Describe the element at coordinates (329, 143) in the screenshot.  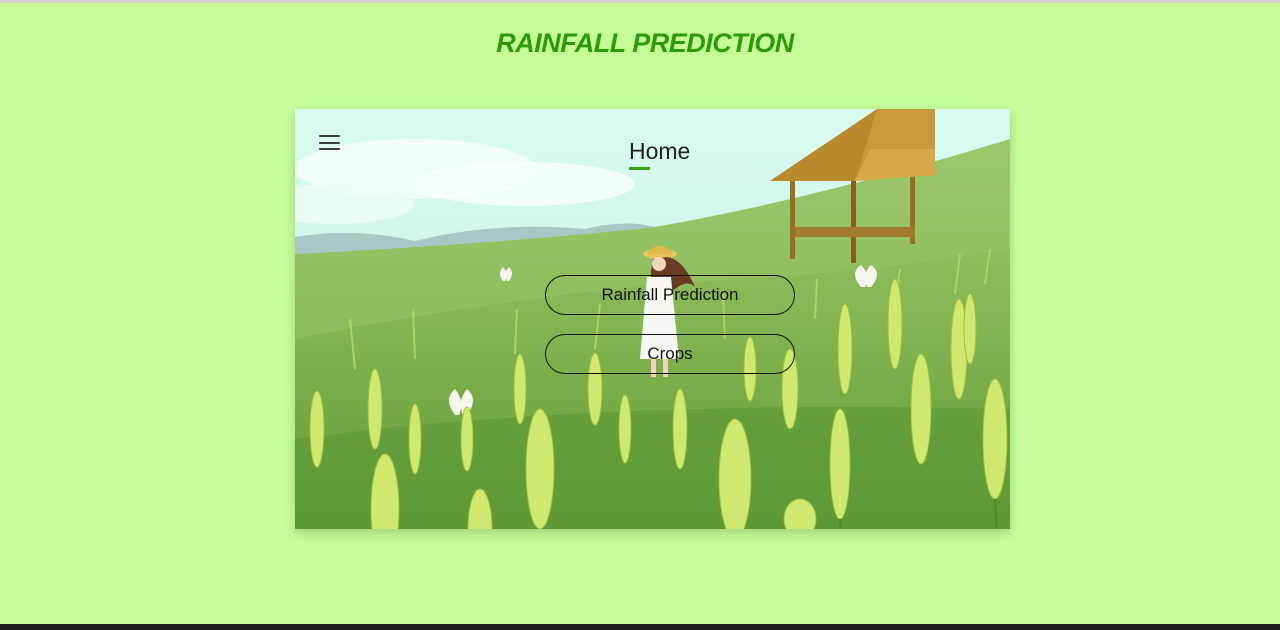
I see `hamburger-menu-icon` at that location.